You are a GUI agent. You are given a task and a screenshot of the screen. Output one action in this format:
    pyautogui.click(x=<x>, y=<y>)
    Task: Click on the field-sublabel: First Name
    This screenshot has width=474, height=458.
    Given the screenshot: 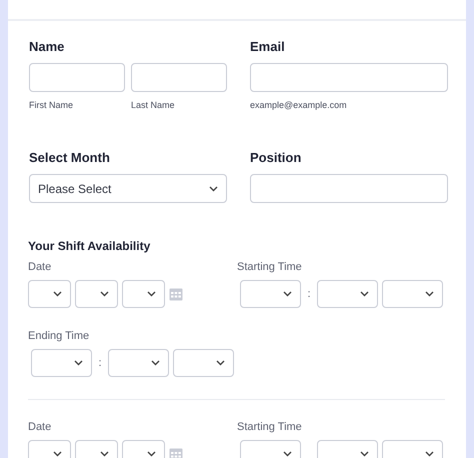 What is the action you would take?
    pyautogui.click(x=51, y=105)
    